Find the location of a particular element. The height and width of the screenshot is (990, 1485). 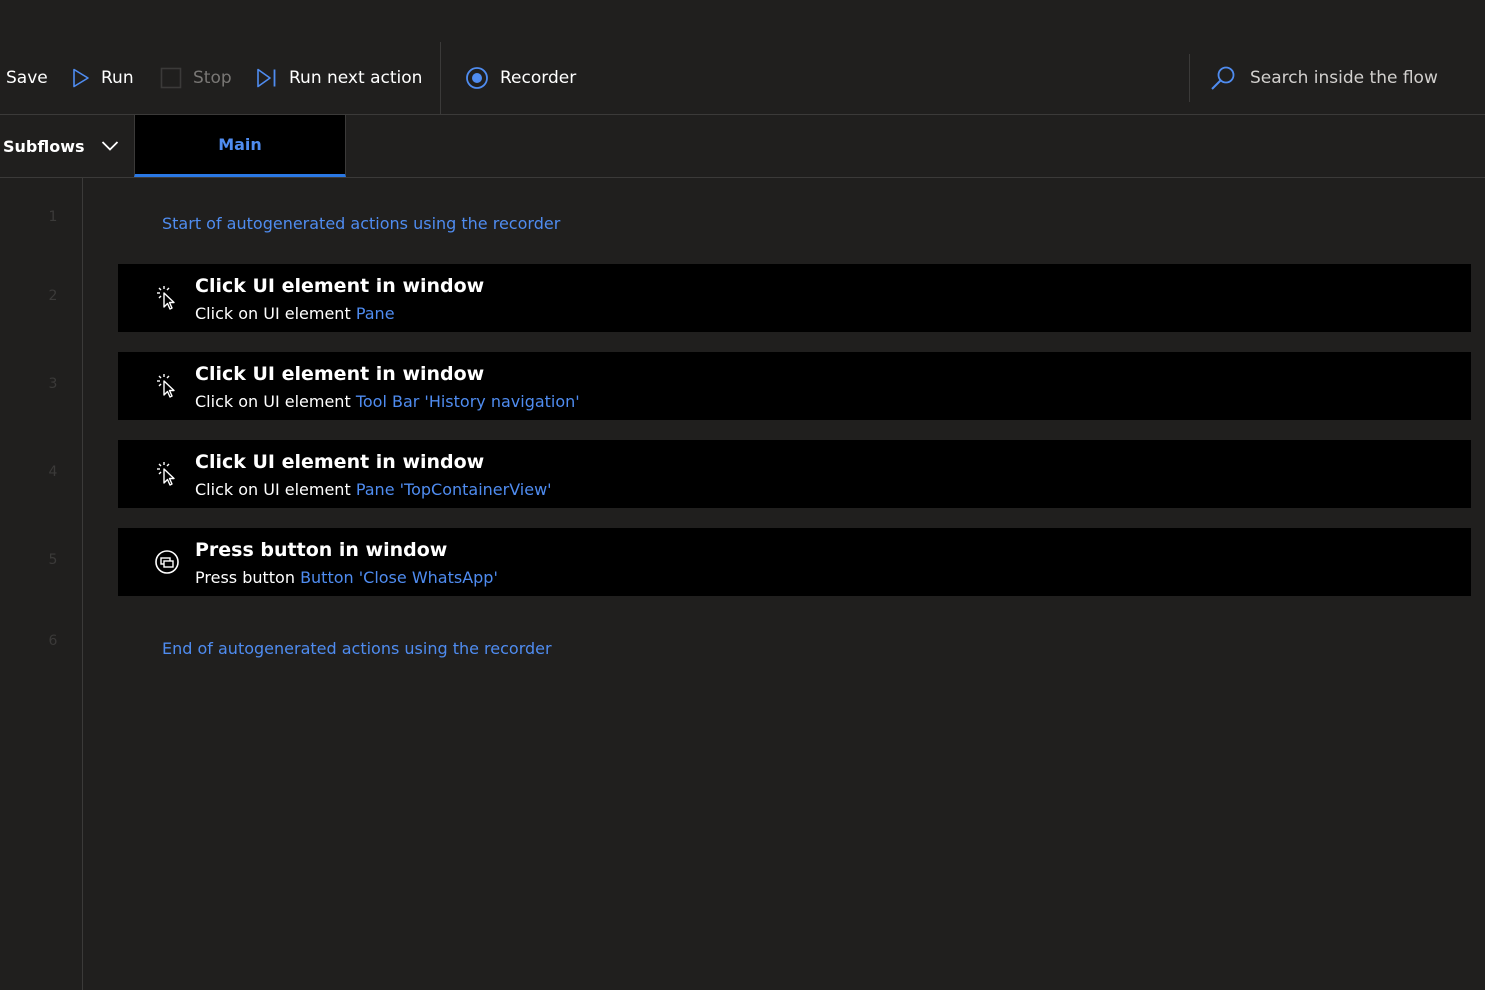

subflow-tabs: Subflows Main is located at coordinates (742, 146).